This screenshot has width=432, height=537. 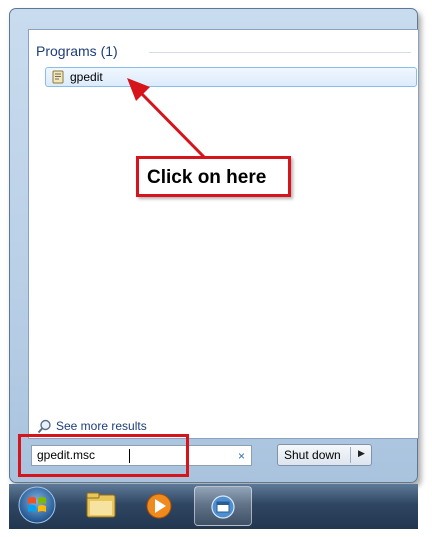 I want to click on annotation-callout: Click on here, so click(x=213, y=176).